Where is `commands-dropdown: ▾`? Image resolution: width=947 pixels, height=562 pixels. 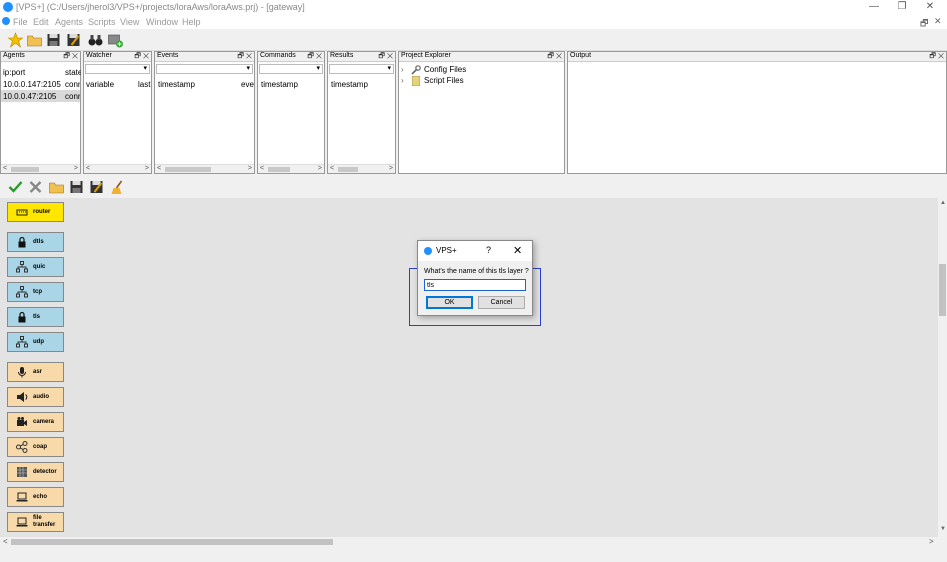
commands-dropdown: ▾ is located at coordinates (291, 69).